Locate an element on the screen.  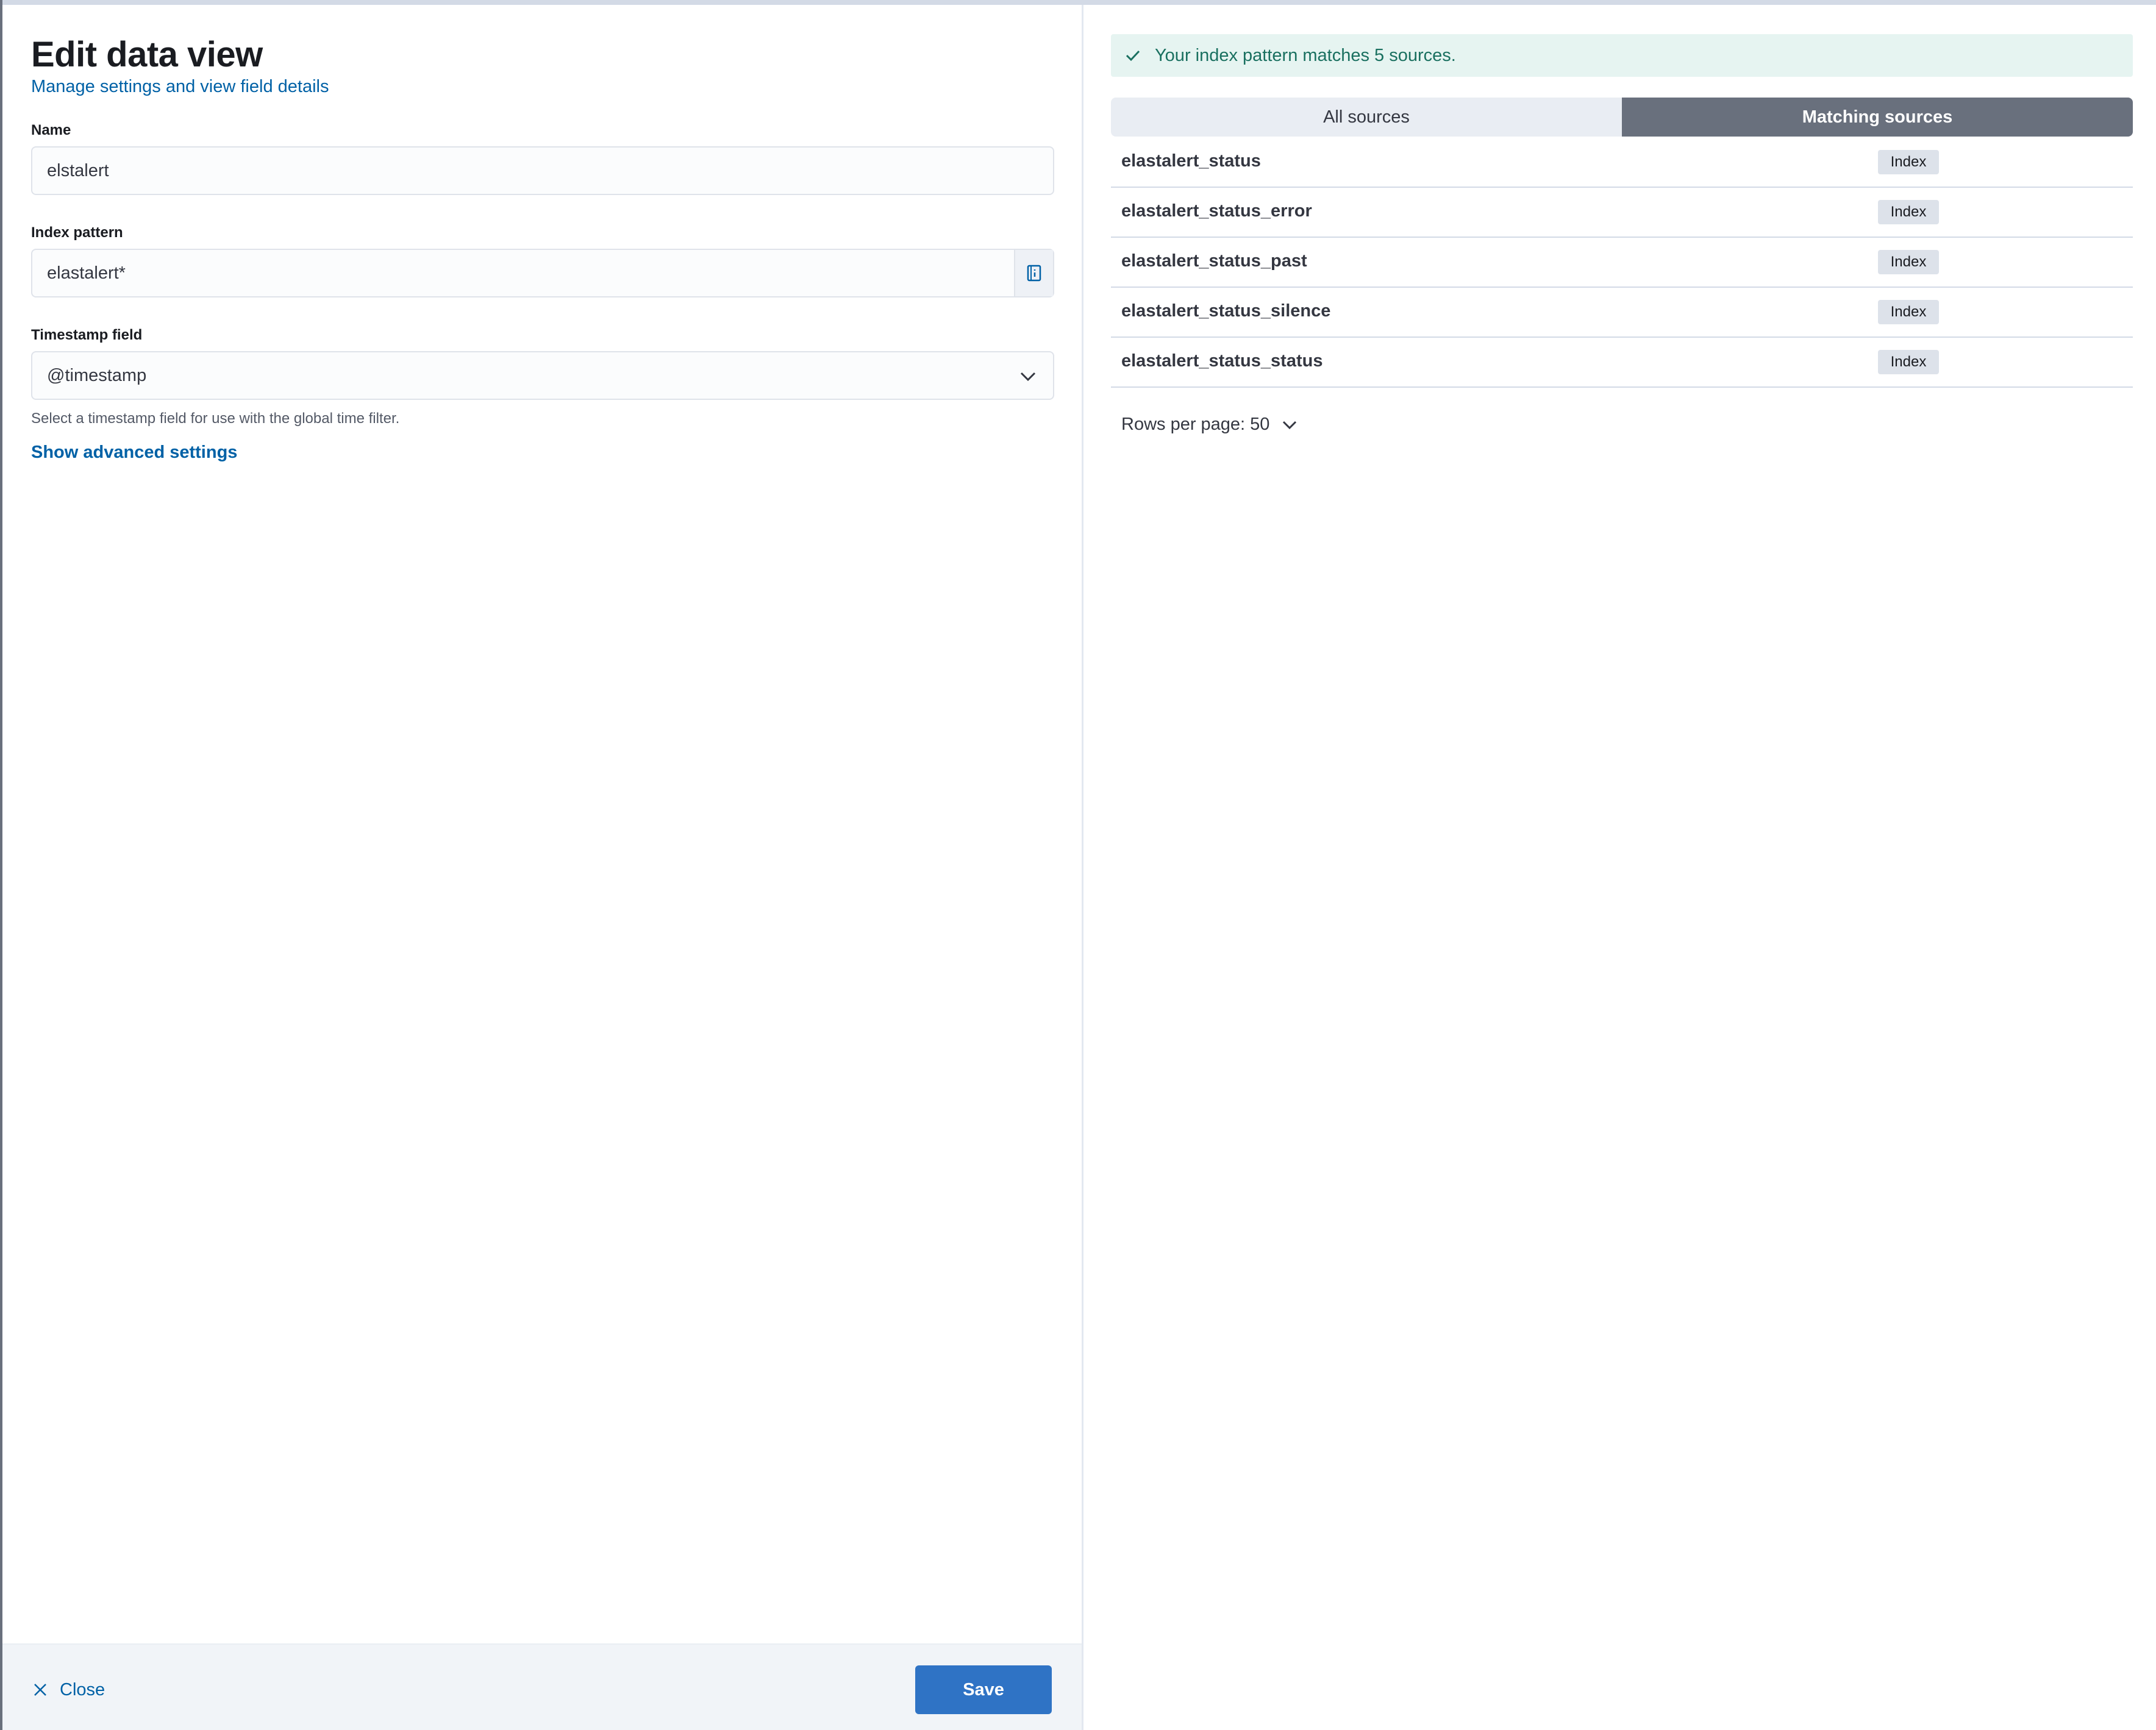
source-name: elastalert_status_silence is located at coordinates (1226, 311).